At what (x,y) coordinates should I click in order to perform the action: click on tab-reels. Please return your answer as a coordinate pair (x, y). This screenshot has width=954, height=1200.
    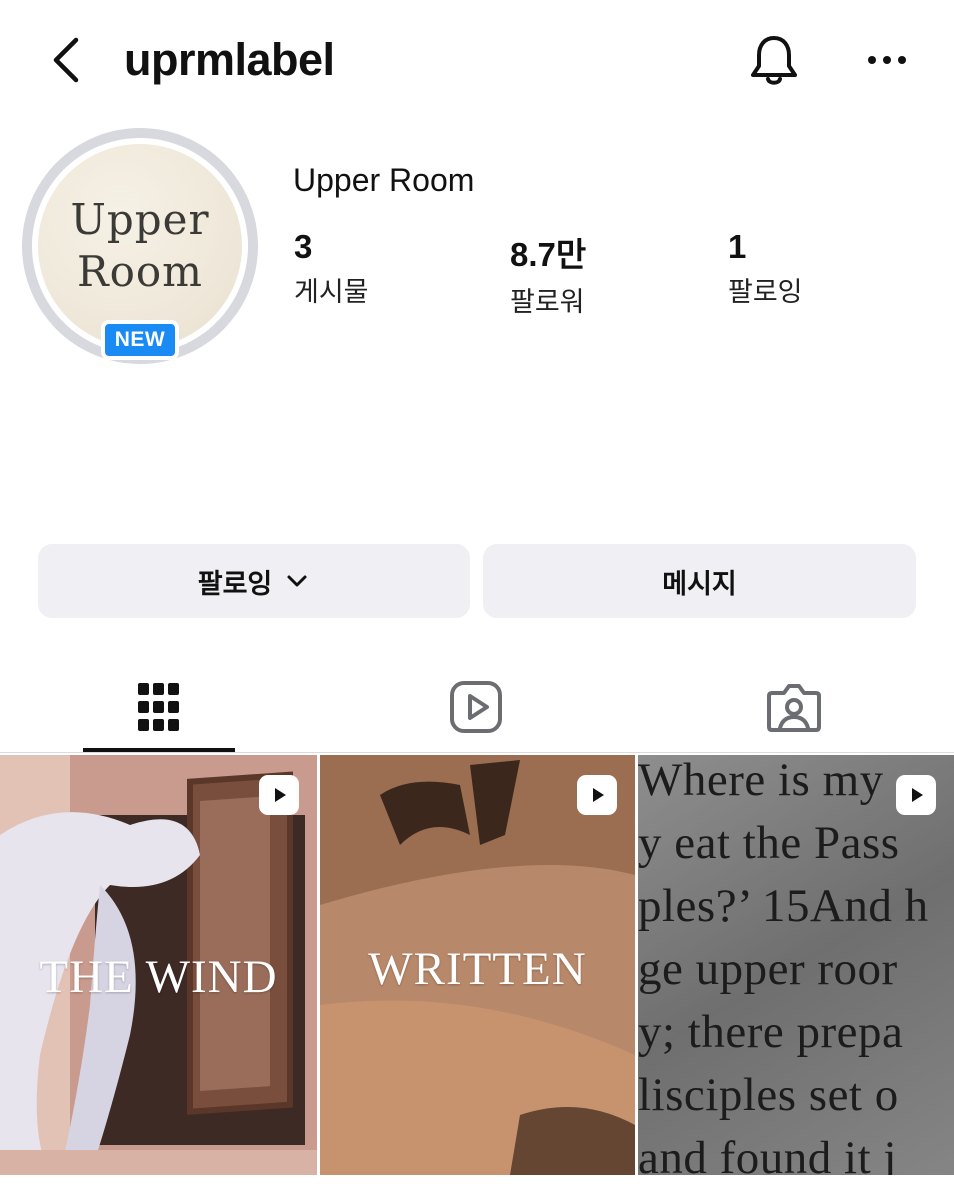
    Looking at the image, I should click on (476, 706).